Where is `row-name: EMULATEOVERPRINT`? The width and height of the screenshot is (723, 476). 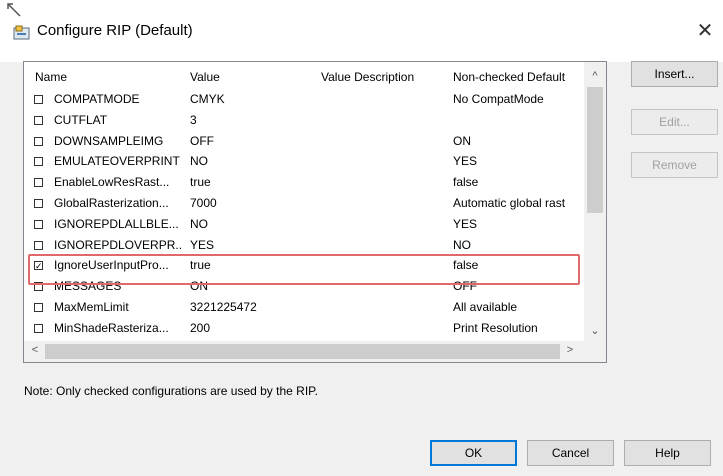
row-name: EMULATEOVERPRINT is located at coordinates (117, 161).